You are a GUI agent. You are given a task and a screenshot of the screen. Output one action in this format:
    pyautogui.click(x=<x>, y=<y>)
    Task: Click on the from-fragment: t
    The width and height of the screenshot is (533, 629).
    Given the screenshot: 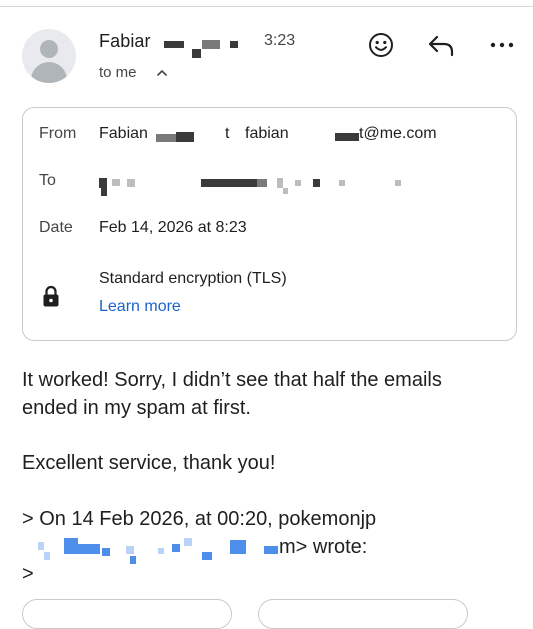 What is the action you would take?
    pyautogui.click(x=227, y=133)
    